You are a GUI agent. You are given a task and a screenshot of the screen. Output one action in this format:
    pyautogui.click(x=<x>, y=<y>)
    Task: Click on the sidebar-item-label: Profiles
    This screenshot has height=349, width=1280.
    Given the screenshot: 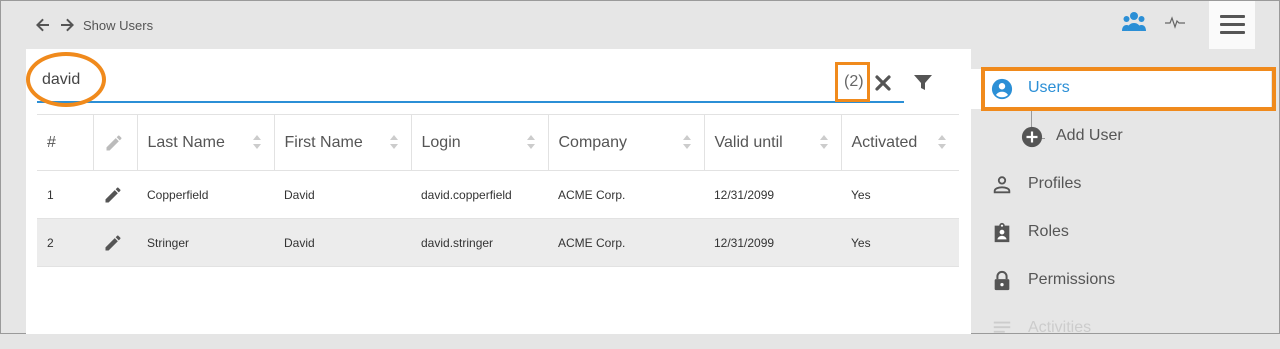 What is the action you would take?
    pyautogui.click(x=1055, y=183)
    